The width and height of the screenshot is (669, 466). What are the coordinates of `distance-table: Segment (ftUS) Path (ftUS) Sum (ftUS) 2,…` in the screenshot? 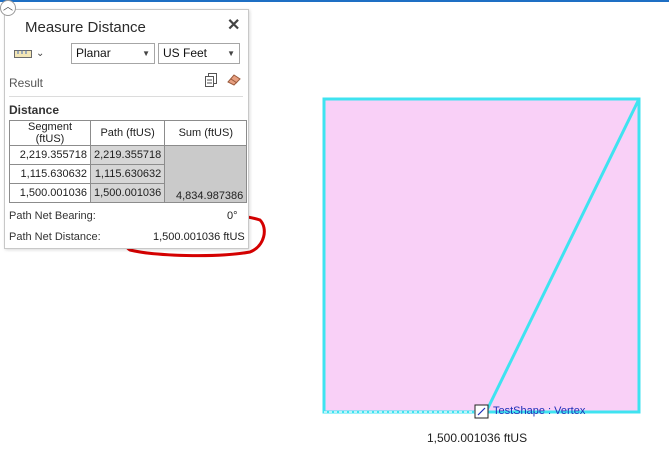 It's located at (128, 161).